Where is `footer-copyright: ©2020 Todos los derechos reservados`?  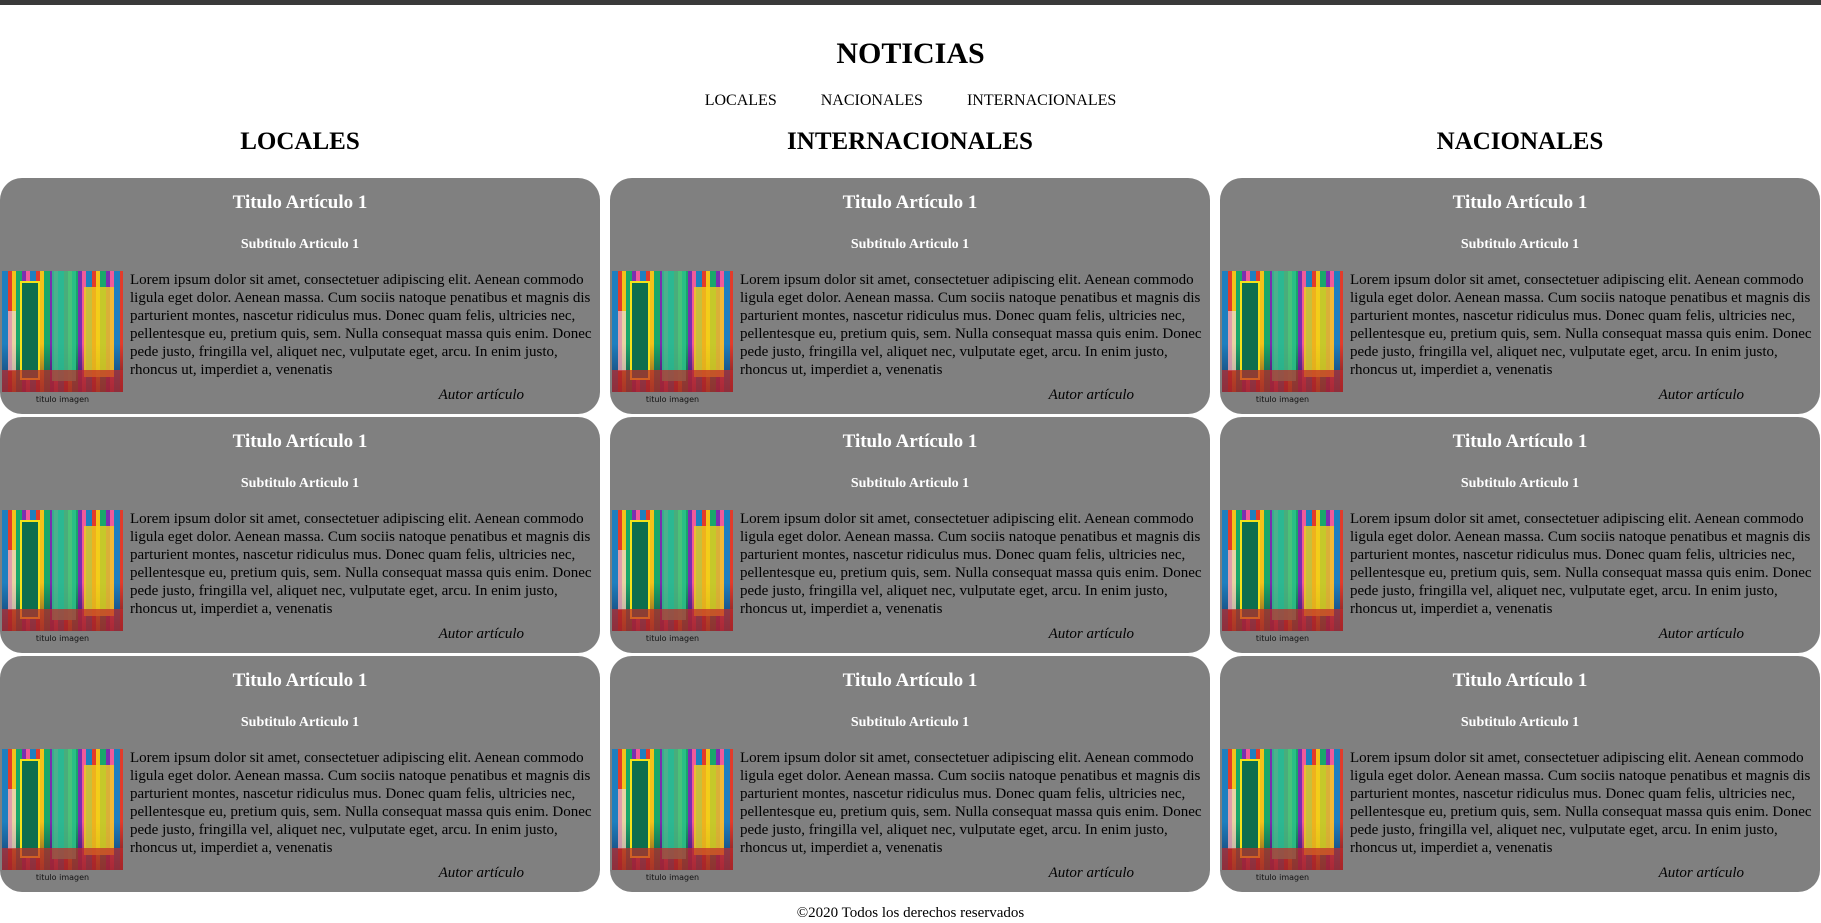 footer-copyright: ©2020 Todos los derechos reservados is located at coordinates (910, 913).